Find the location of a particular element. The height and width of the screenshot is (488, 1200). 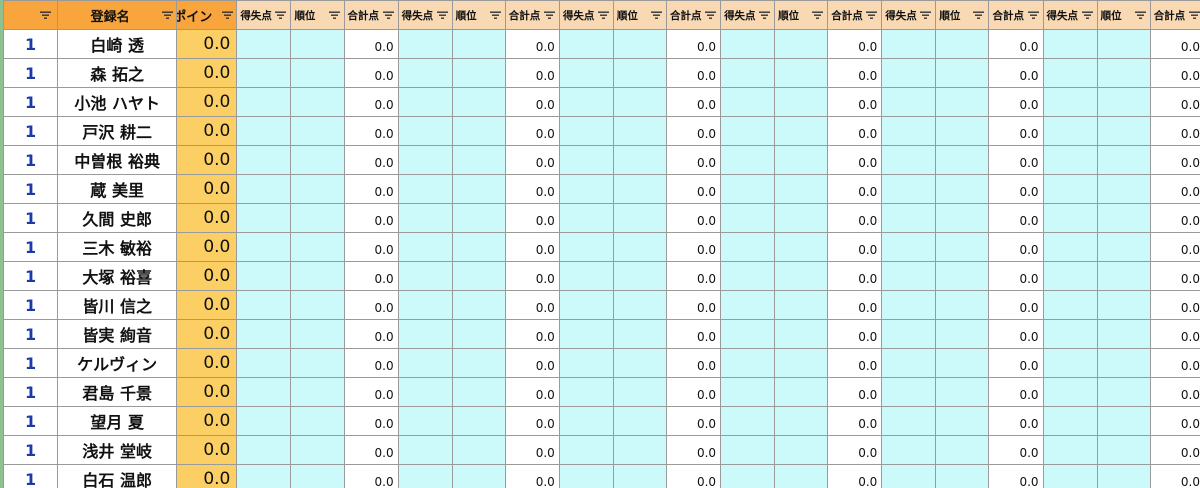

column-header-17: 合計点 is located at coordinates (1016, 15).